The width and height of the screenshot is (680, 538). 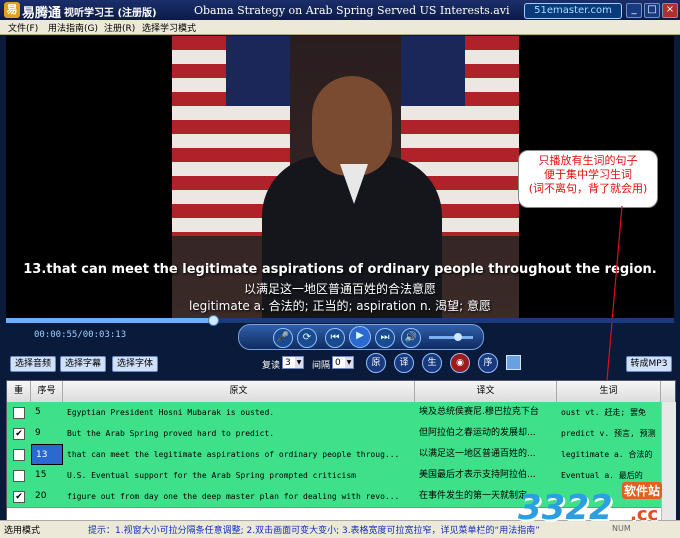 I want to click on app-logo-icon: 易, so click(x=12, y=10).